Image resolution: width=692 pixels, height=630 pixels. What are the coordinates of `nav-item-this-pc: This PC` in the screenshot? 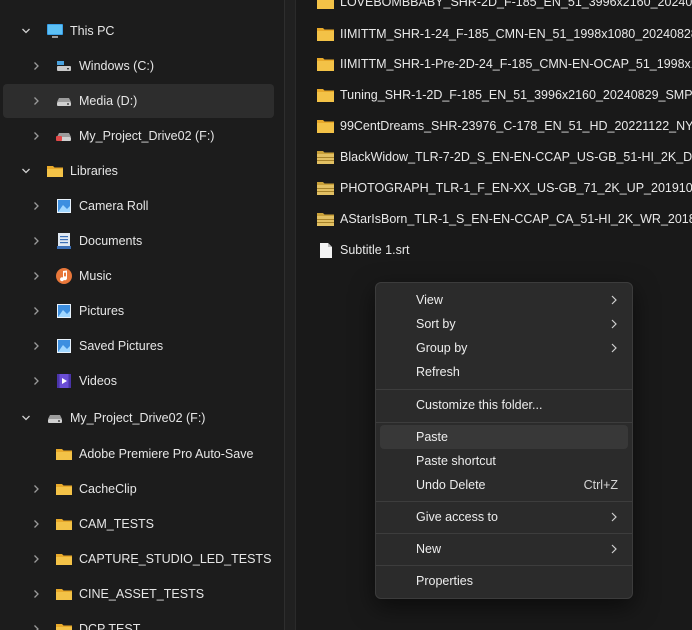 It's located at (142, 31).